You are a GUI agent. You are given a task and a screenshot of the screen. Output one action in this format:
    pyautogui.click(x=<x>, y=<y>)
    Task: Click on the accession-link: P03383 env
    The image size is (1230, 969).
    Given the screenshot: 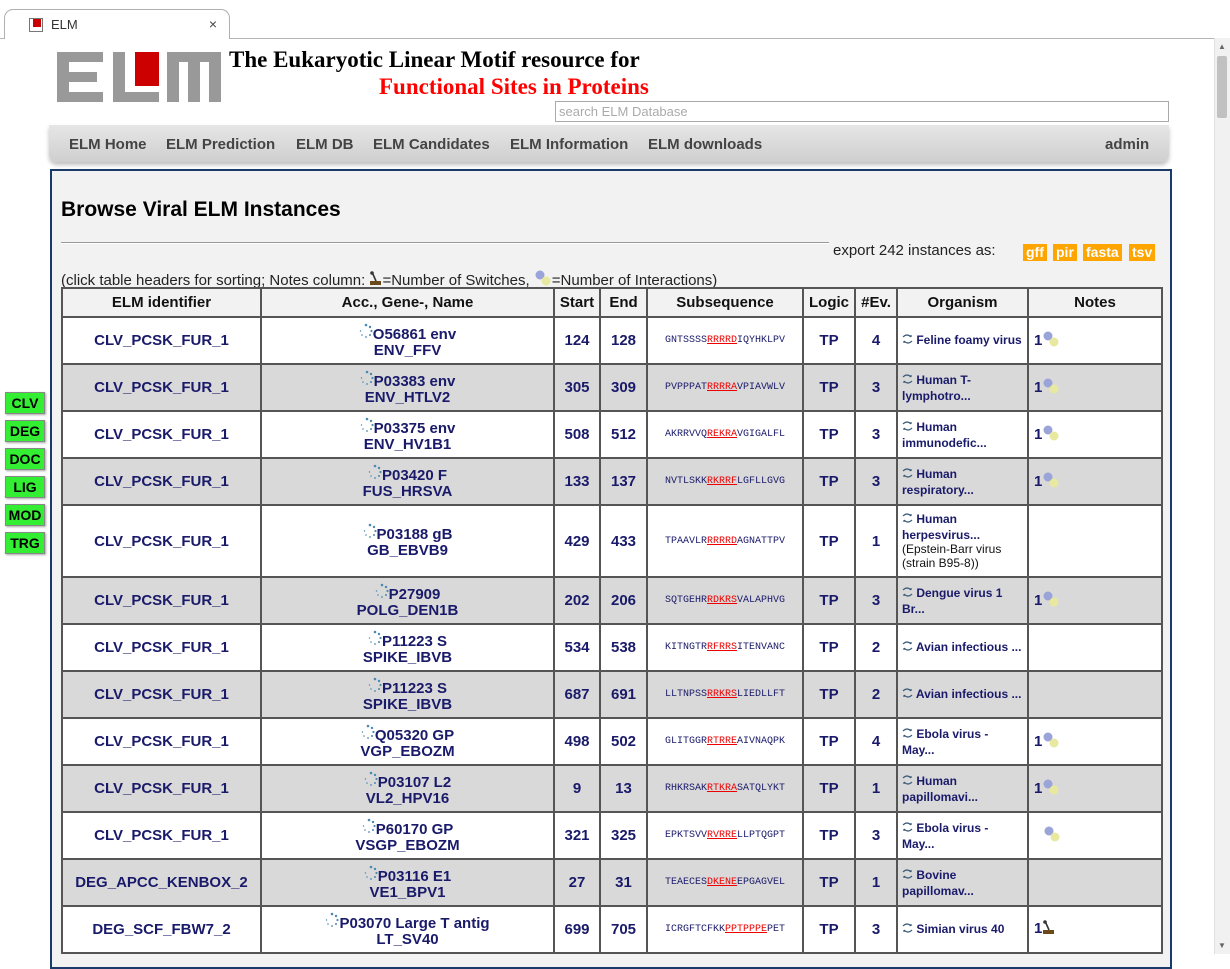 What is the action you would take?
    pyautogui.click(x=415, y=381)
    